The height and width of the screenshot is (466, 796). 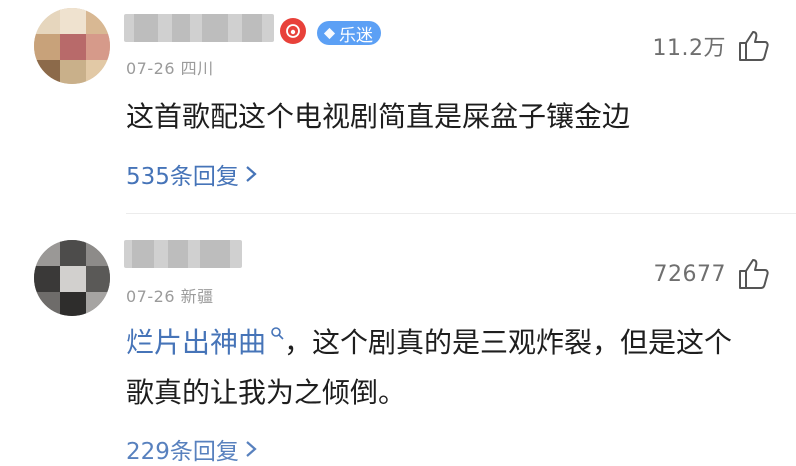 I want to click on topic-tag-link: 烂片出神曲, so click(x=196, y=342).